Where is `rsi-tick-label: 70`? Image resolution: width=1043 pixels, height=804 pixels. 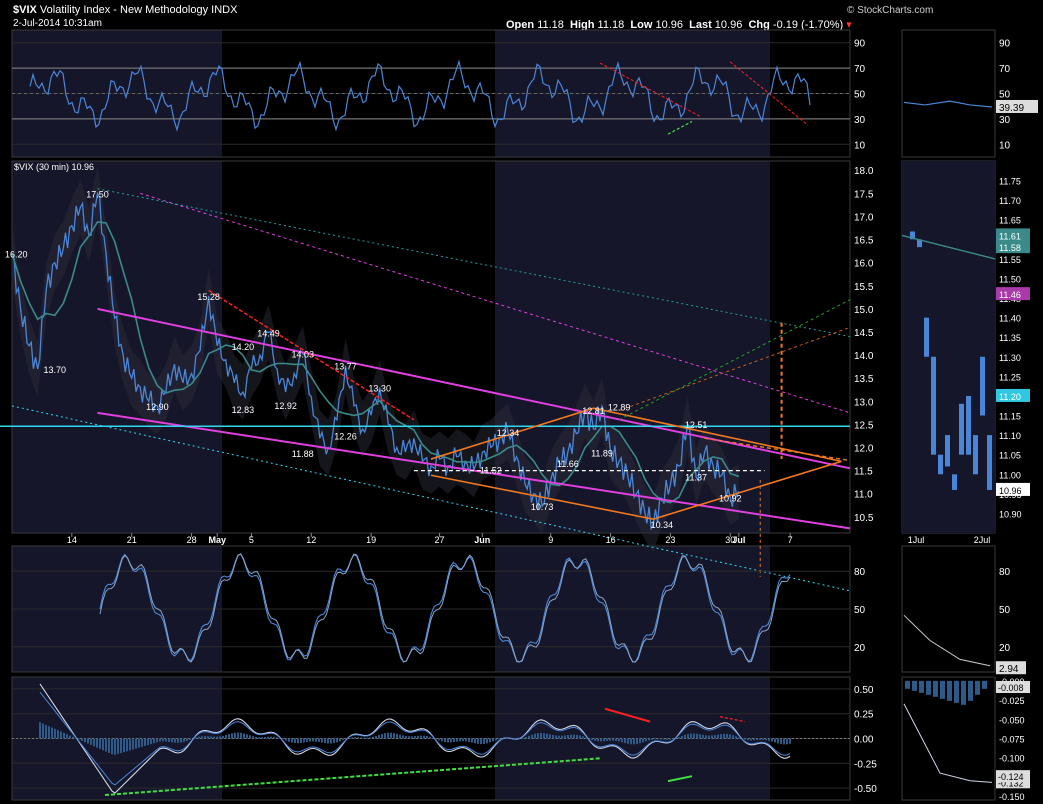
rsi-tick-label: 70 is located at coordinates (860, 69).